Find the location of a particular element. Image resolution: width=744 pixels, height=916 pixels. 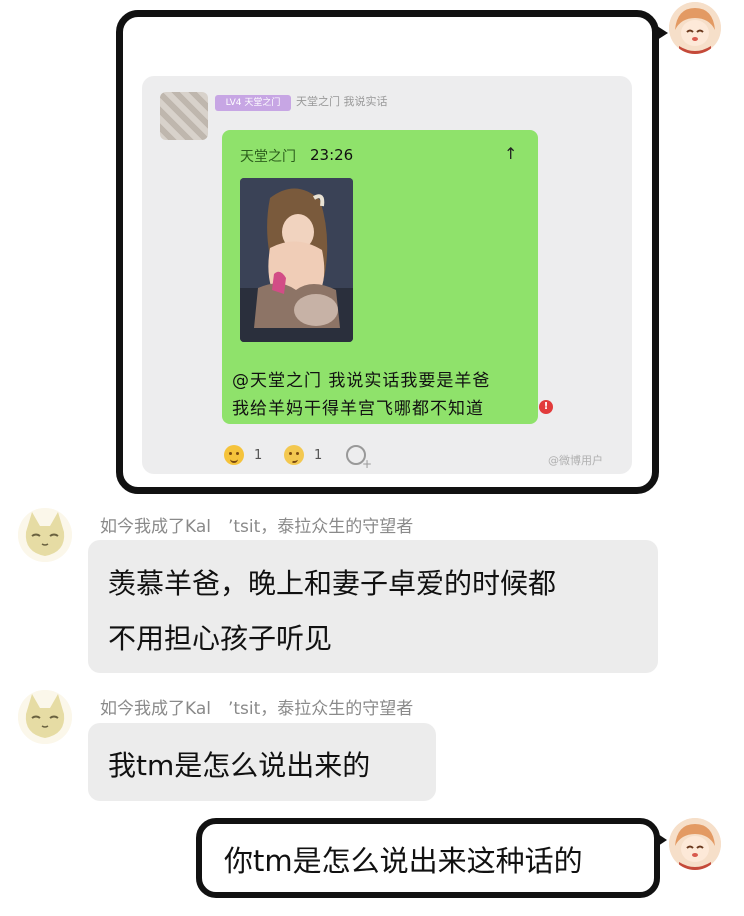

reaction-laugh: 1 is located at coordinates (243, 455).